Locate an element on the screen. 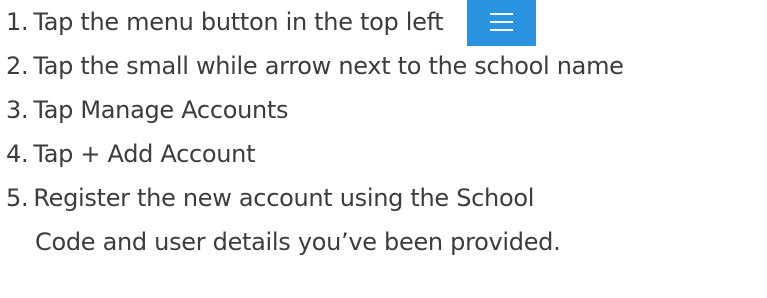 This screenshot has height=298, width=767. step-number: 3. is located at coordinates (17, 110).